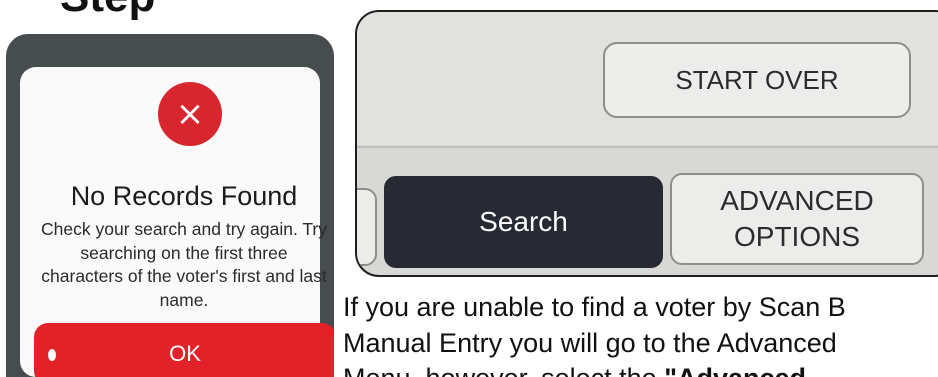  I want to click on divider-line, so click(647, 147).